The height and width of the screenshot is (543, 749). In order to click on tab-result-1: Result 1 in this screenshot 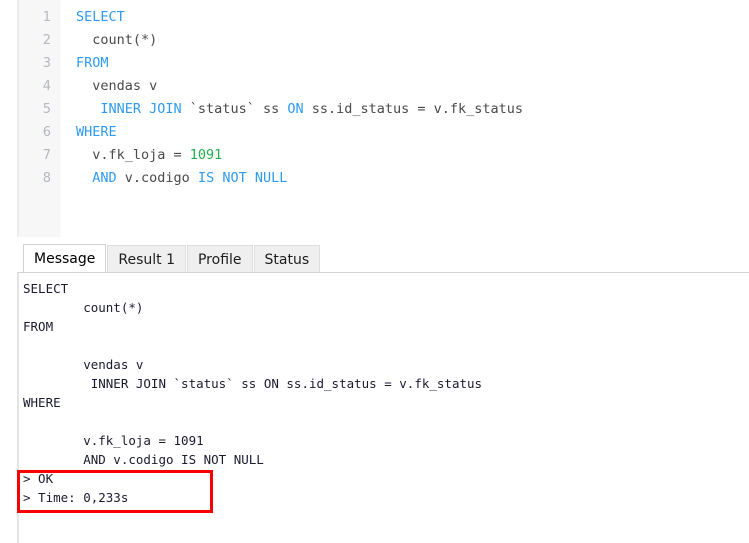, I will do `click(146, 259)`.